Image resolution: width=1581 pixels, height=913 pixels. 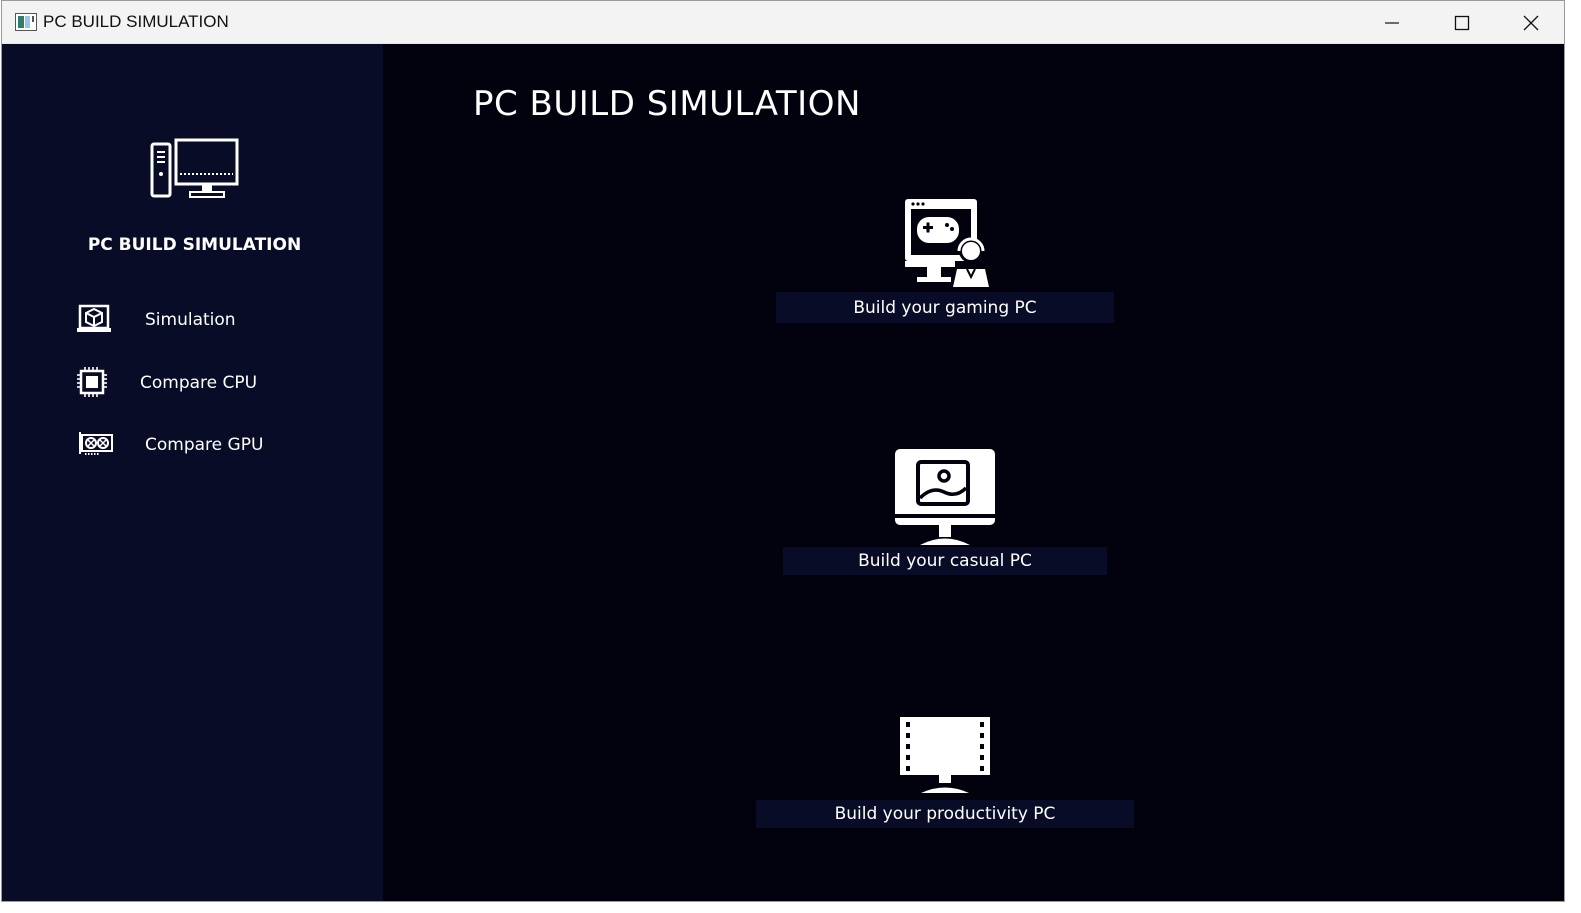 I want to click on graphics-card-icon, so click(x=96, y=443).